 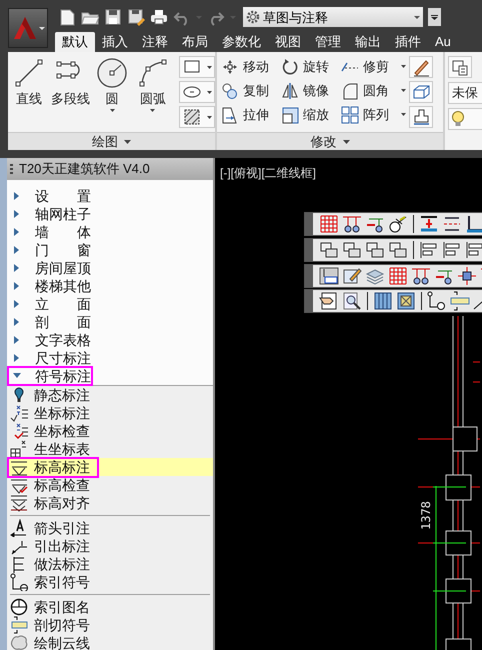 What do you see at coordinates (110, 546) in the screenshot?
I see `palette-item: 引出标注` at bounding box center [110, 546].